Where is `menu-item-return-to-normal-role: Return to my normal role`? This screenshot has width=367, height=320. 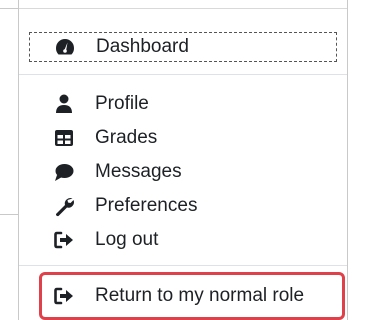
menu-item-return-to-normal-role: Return to my normal role is located at coordinates (183, 296).